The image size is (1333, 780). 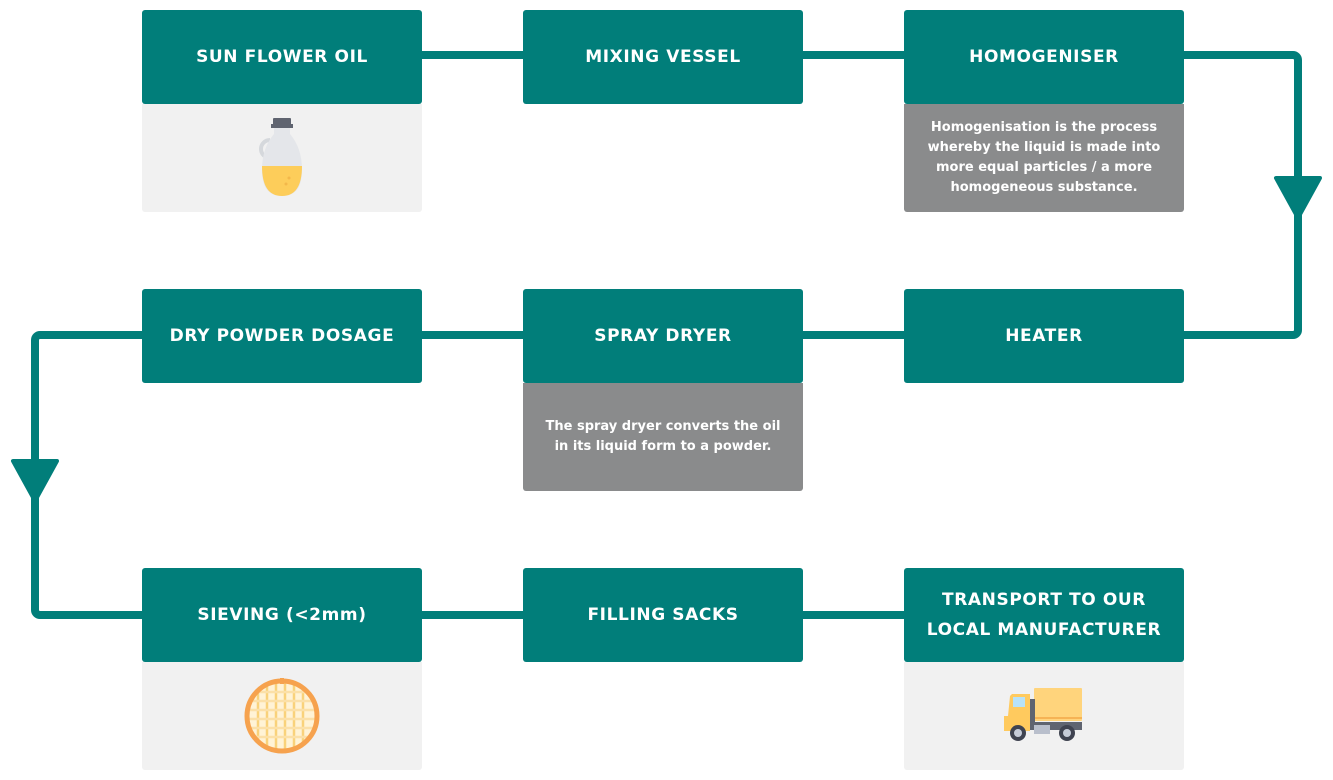 What do you see at coordinates (1044, 57) in the screenshot?
I see `step-title: HOMOGENISER` at bounding box center [1044, 57].